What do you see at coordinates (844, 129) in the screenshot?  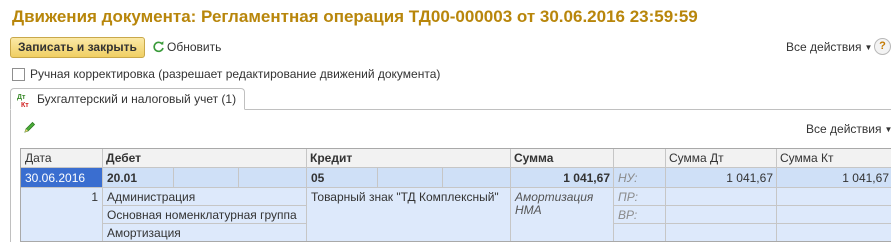 I see `panel-all-actions-label: Все действия` at bounding box center [844, 129].